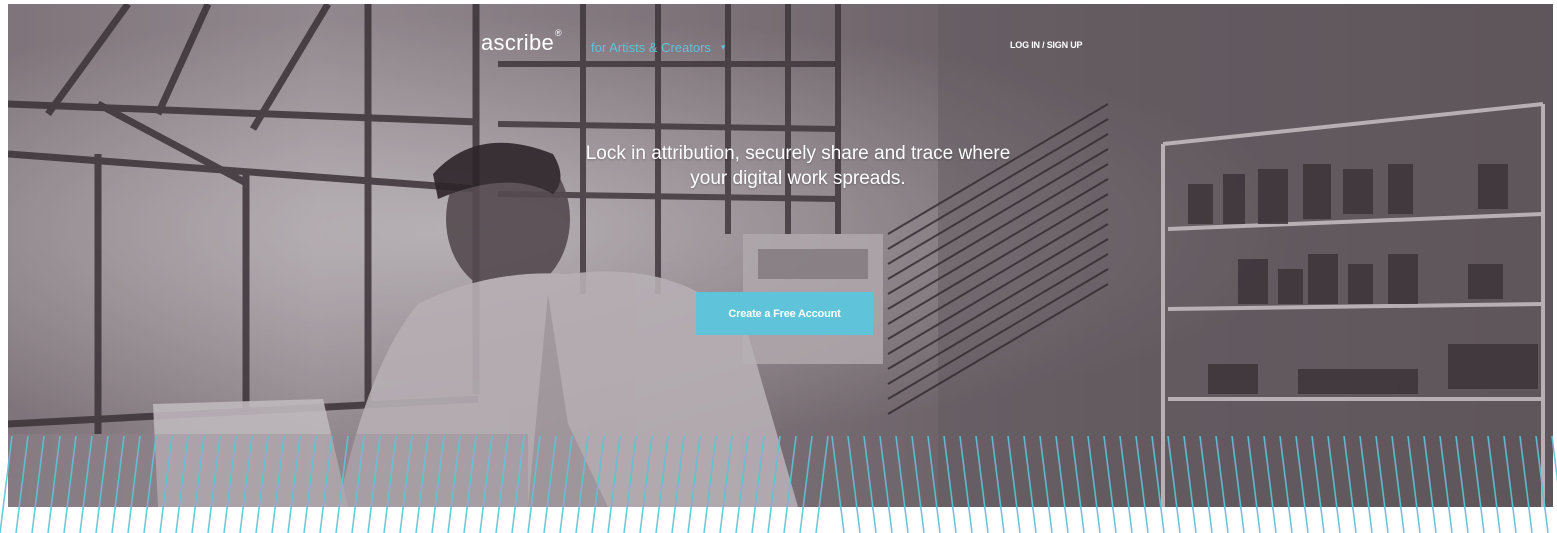  Describe the element at coordinates (558, 33) in the screenshot. I see `registered-mark: ®` at that location.